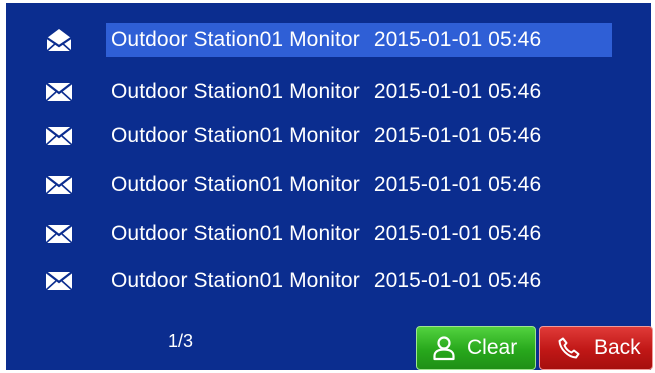  What do you see at coordinates (181, 341) in the screenshot?
I see `page-indicator: 1/3` at bounding box center [181, 341].